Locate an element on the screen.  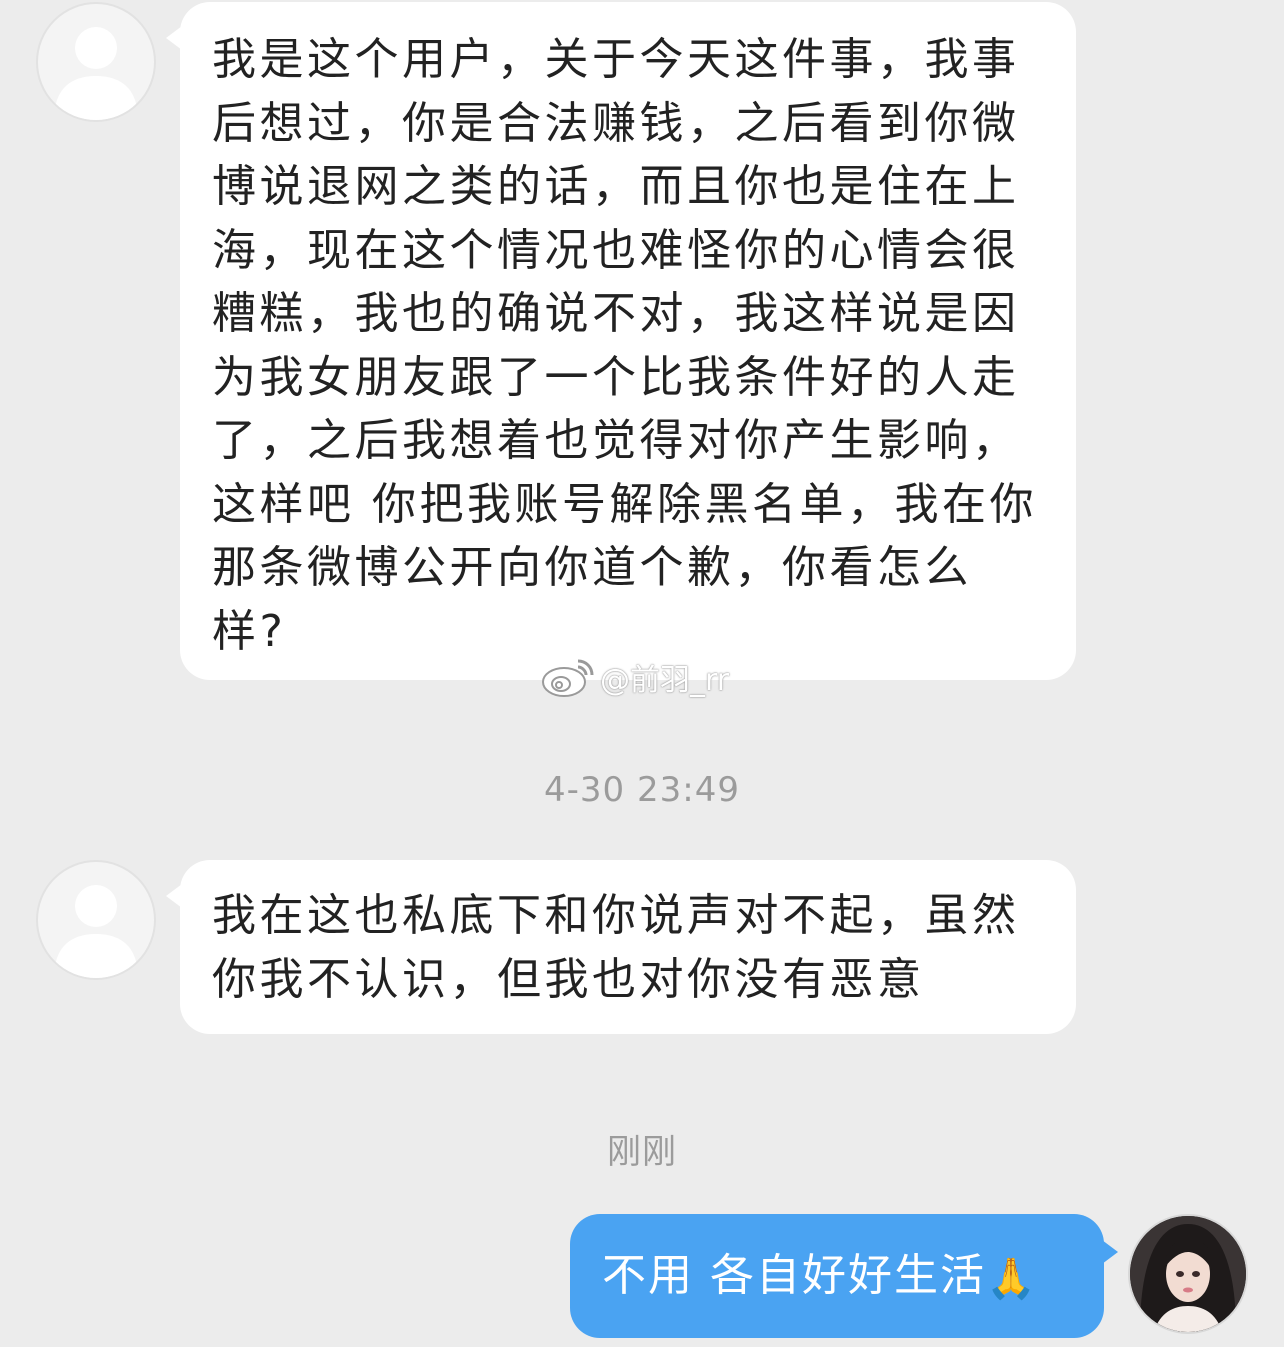
message-bubble-incoming: 我在这也私底下和你说声对不起，虽然你我不认识，但我也对你没有恶意 is located at coordinates (621, 947).